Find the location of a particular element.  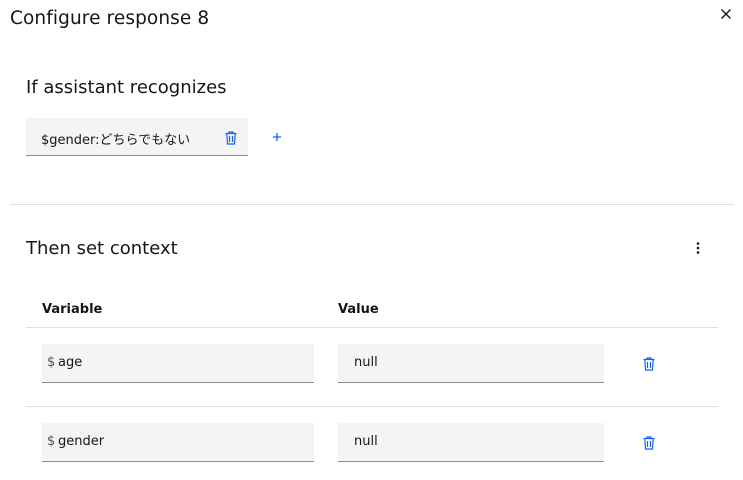

context-heading: Then set context is located at coordinates (102, 248).